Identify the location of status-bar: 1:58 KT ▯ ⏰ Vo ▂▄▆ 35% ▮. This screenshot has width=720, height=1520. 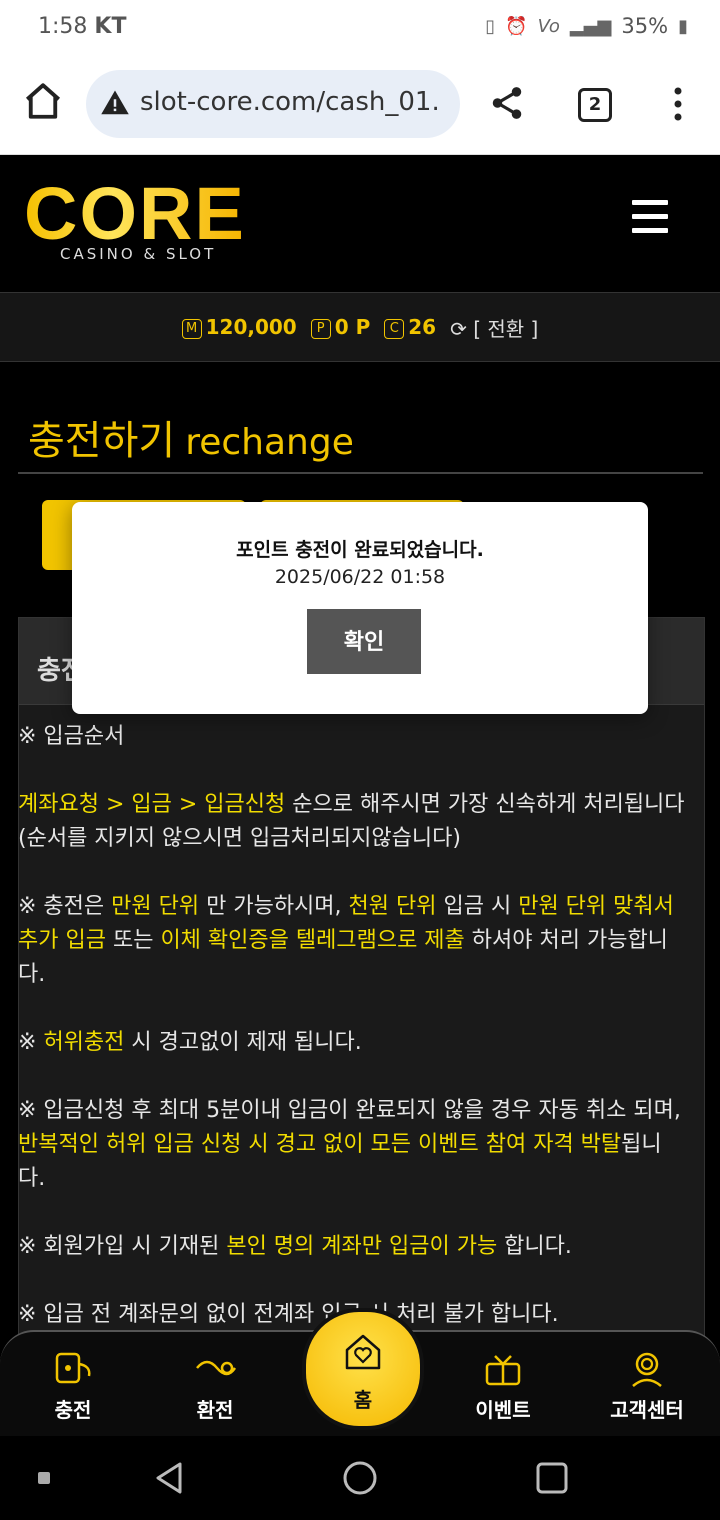
(360, 29).